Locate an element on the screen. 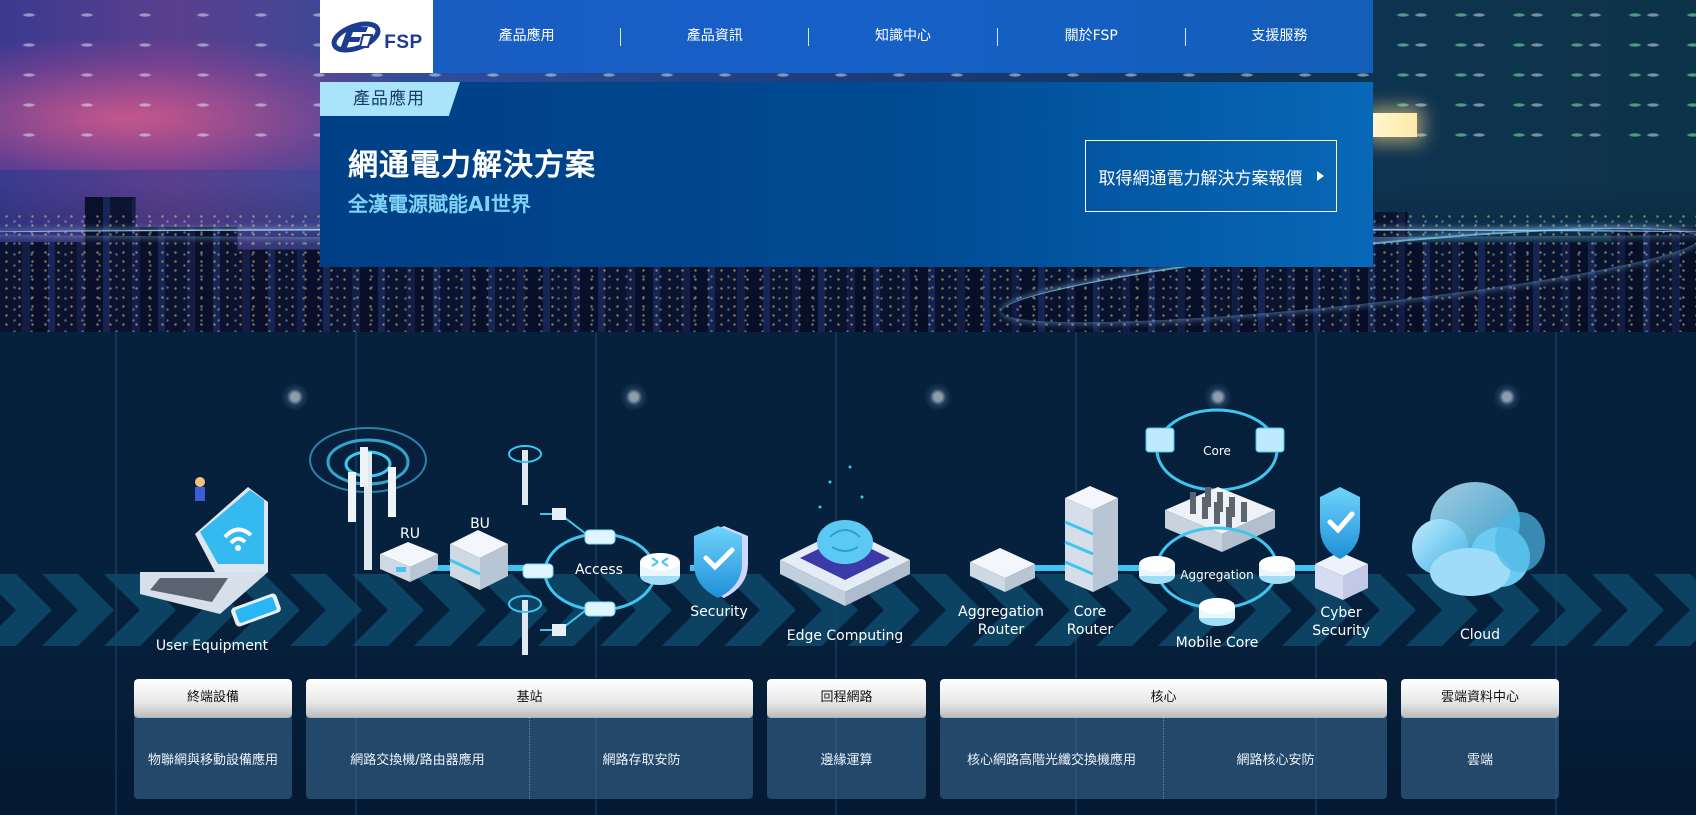  category-card-terminal: 終端設備 物聯網與移動設備應用 is located at coordinates (213, 739).